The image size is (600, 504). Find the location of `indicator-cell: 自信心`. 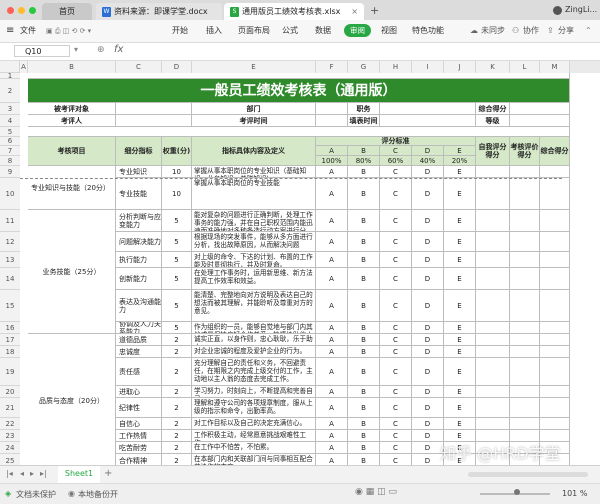

indicator-cell: 自信心 is located at coordinates (139, 424).